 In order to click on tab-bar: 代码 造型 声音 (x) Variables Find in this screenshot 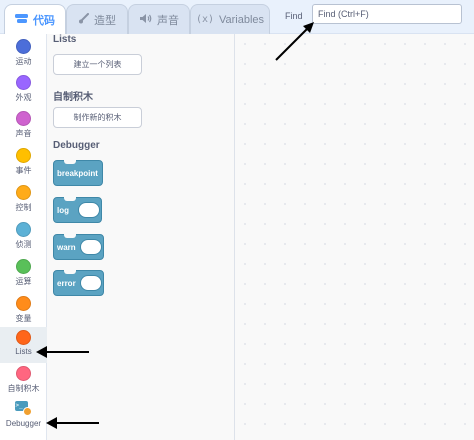, I will do `click(237, 17)`.